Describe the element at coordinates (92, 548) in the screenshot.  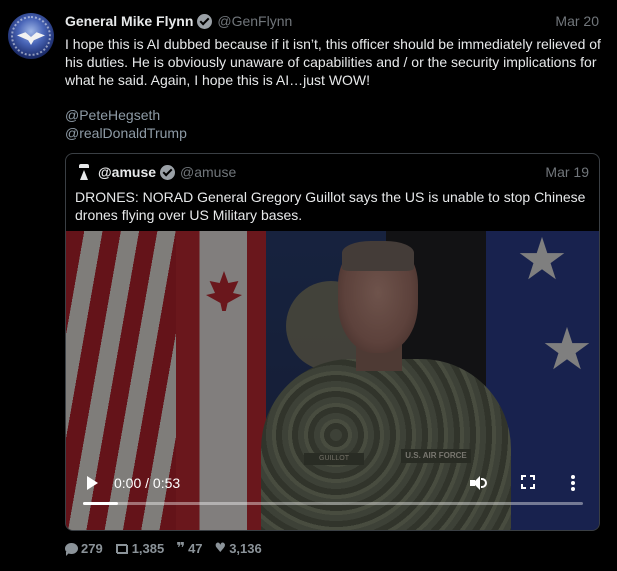
I see `reply-count: 279` at that location.